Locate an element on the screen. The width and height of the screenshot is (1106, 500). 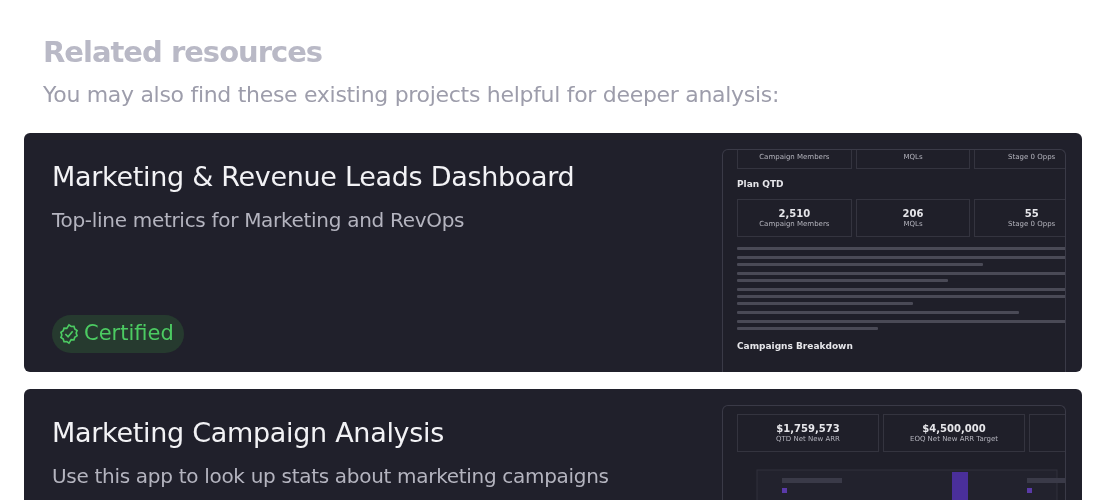
certified-badge: Certified is located at coordinates (118, 334).